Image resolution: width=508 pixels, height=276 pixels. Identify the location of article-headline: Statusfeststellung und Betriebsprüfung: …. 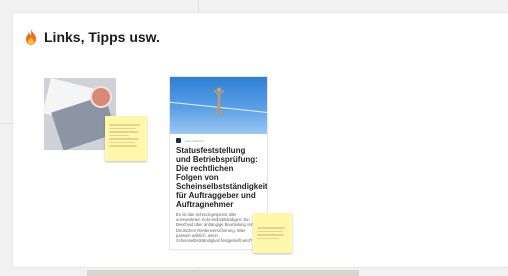
(218, 176).